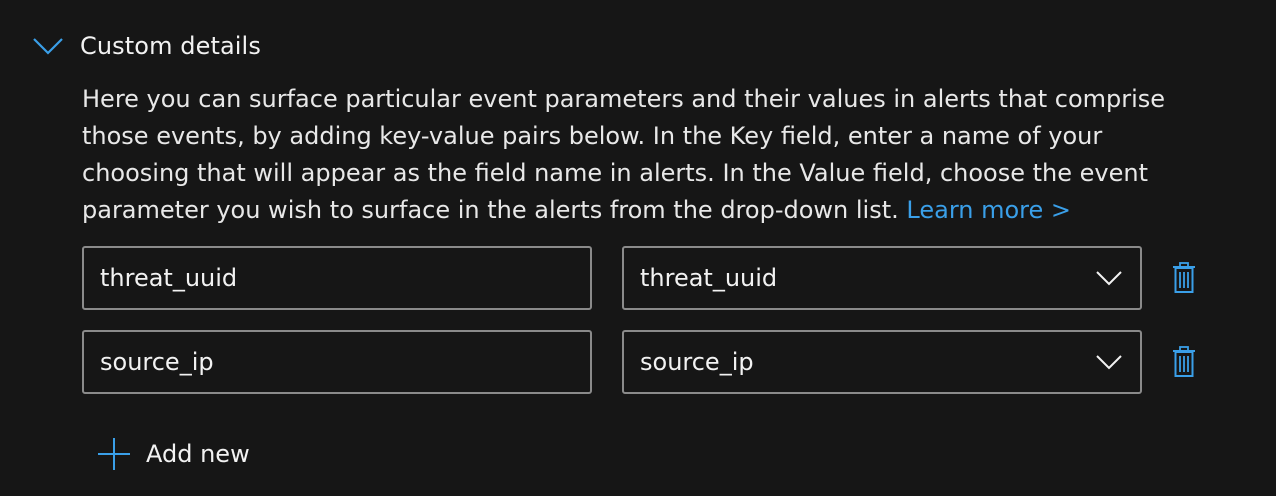 The width and height of the screenshot is (1276, 496). Describe the element at coordinates (882, 278) in the screenshot. I see `value-dropdown: threat_uuid` at that location.